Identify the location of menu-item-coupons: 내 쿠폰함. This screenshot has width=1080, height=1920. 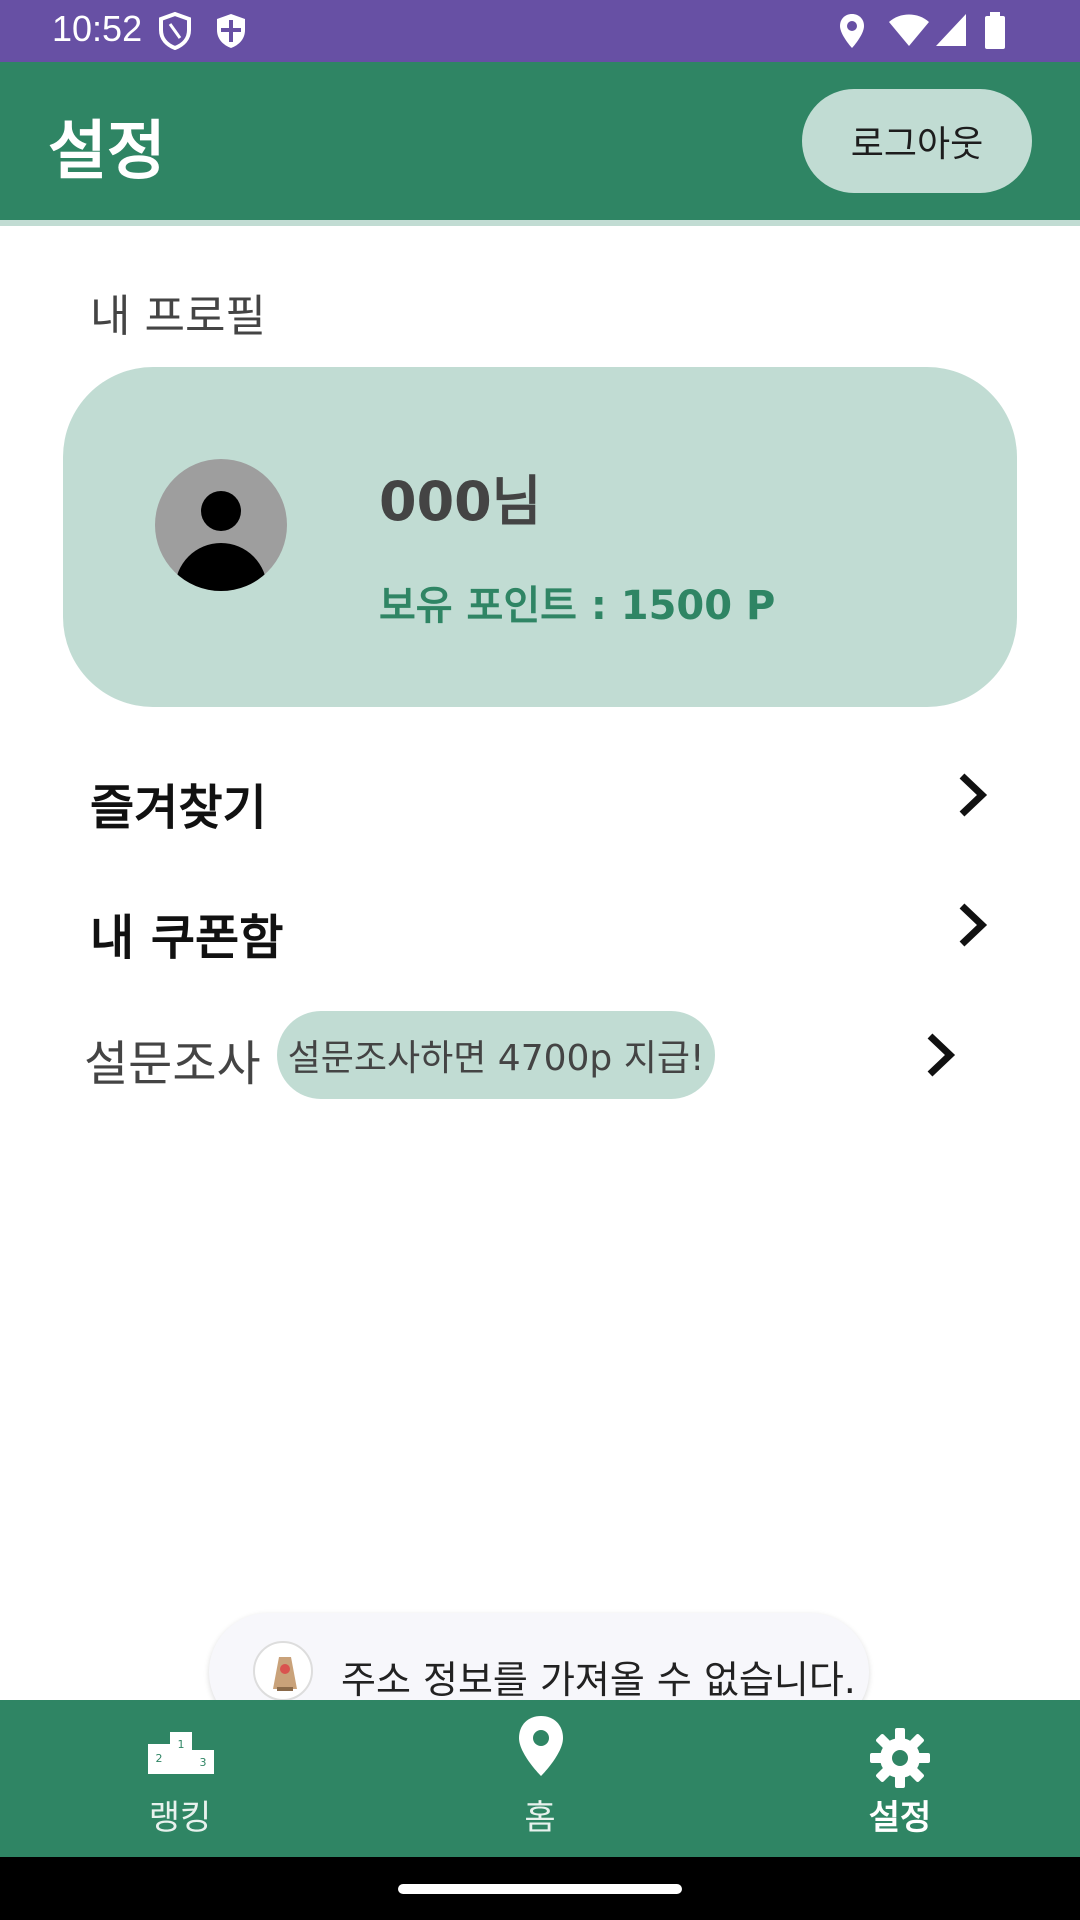
(540, 925).